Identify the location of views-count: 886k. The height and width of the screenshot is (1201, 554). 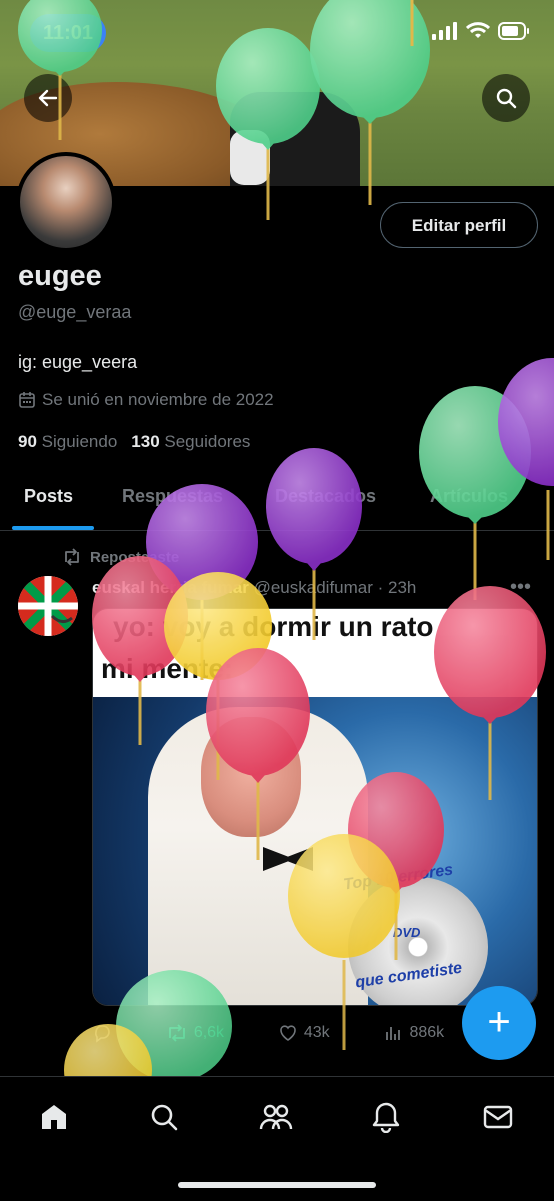
(427, 1032).